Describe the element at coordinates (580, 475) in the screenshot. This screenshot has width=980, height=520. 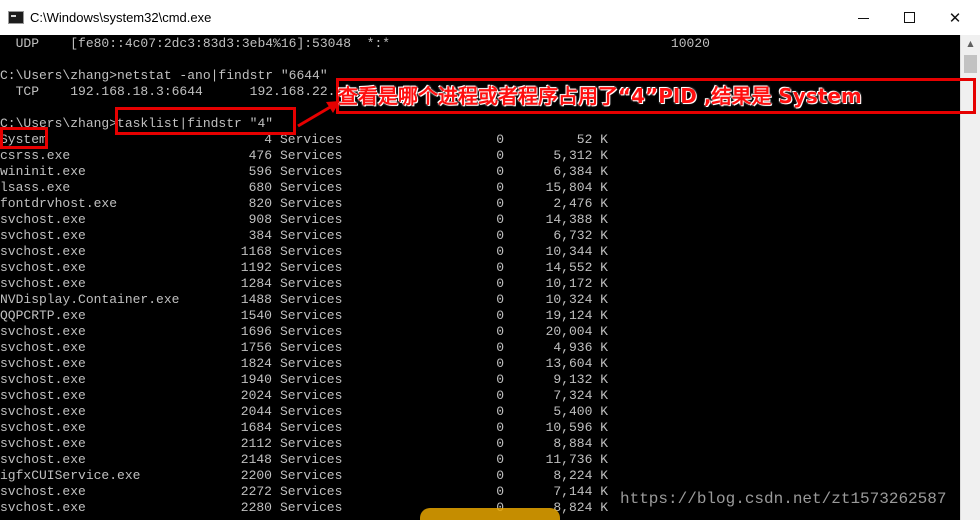
I see `process-memory: 8,224 K` at that location.